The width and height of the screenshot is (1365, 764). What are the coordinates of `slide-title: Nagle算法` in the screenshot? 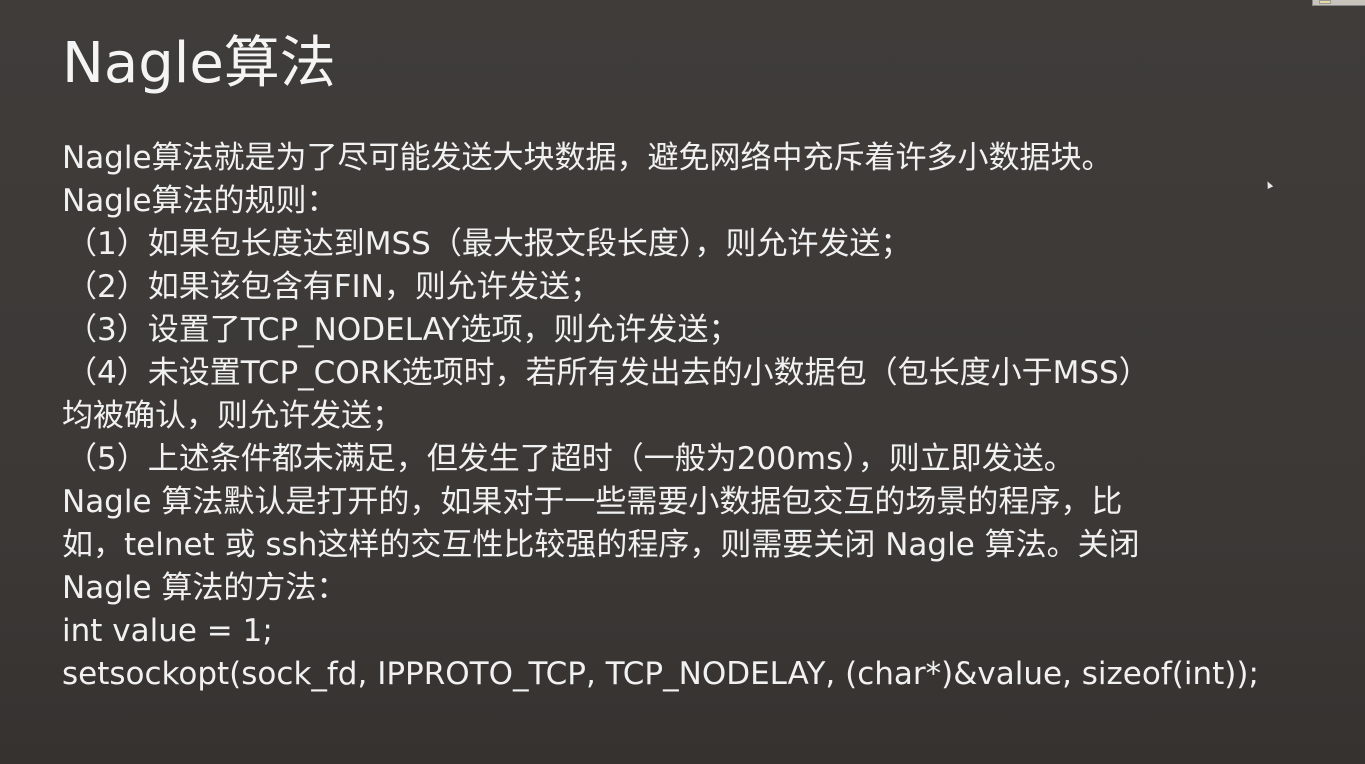 It's located at (199, 63).